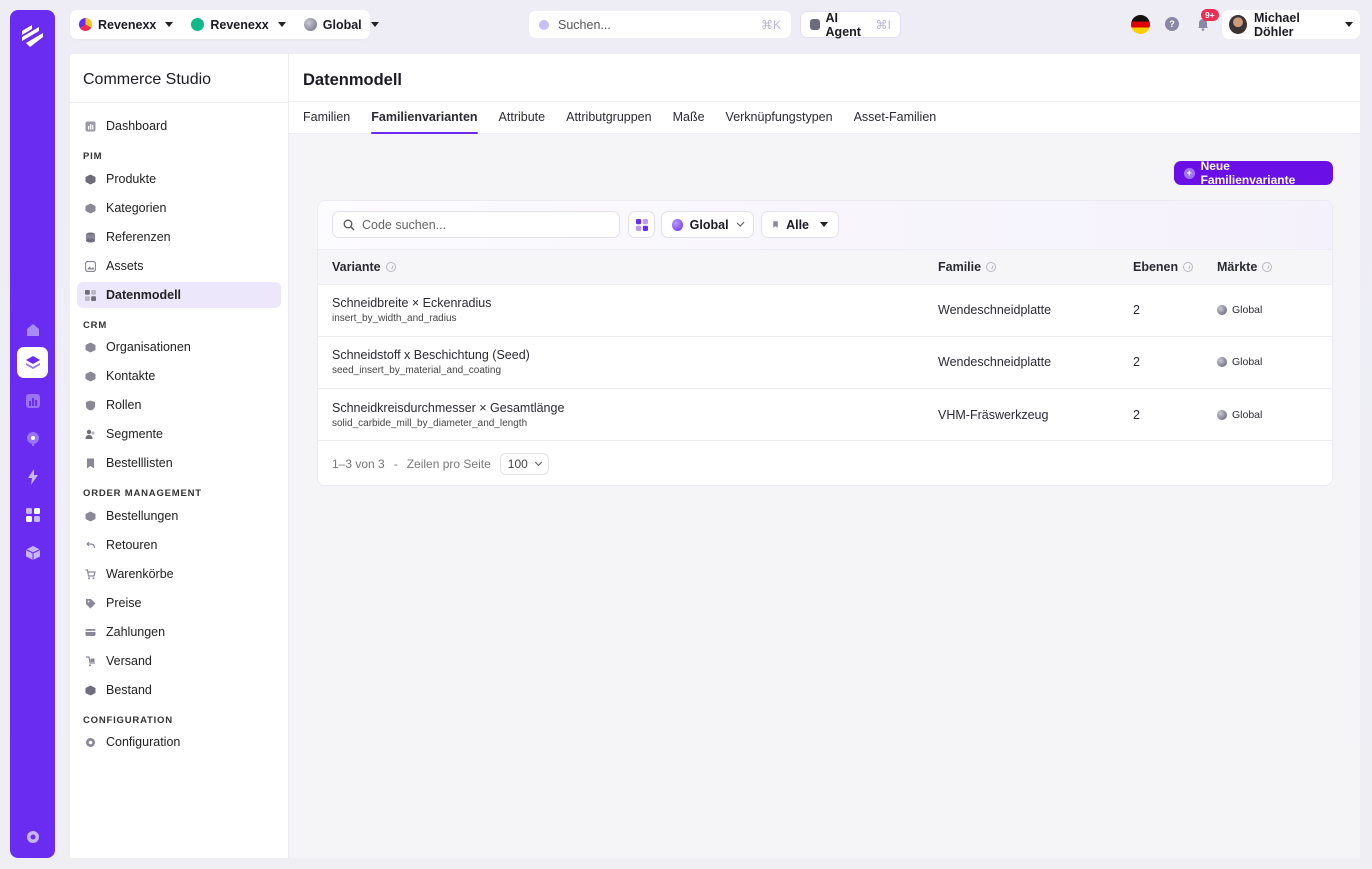 Image resolution: width=1372 pixels, height=869 pixels. Describe the element at coordinates (179, 179) in the screenshot. I see `nav-item-produkte: Produkte` at that location.